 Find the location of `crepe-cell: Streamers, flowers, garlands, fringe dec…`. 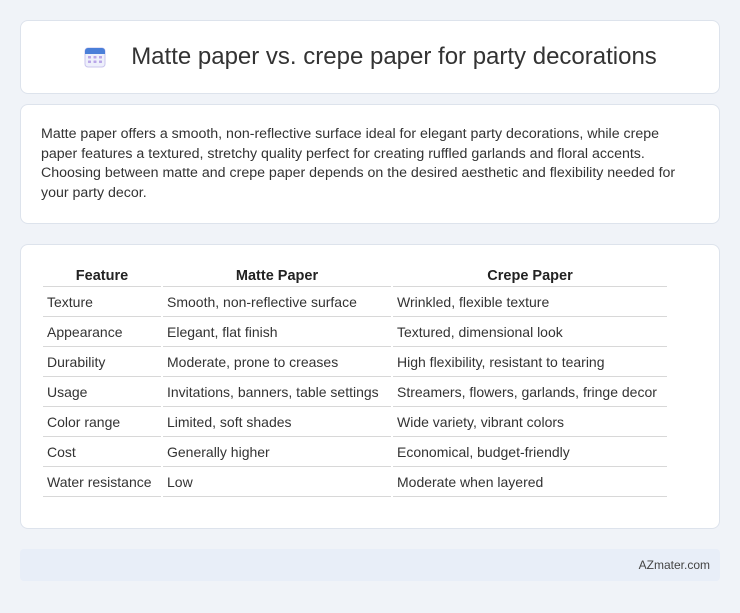

crepe-cell: Streamers, flowers, garlands, fringe dec… is located at coordinates (530, 392).